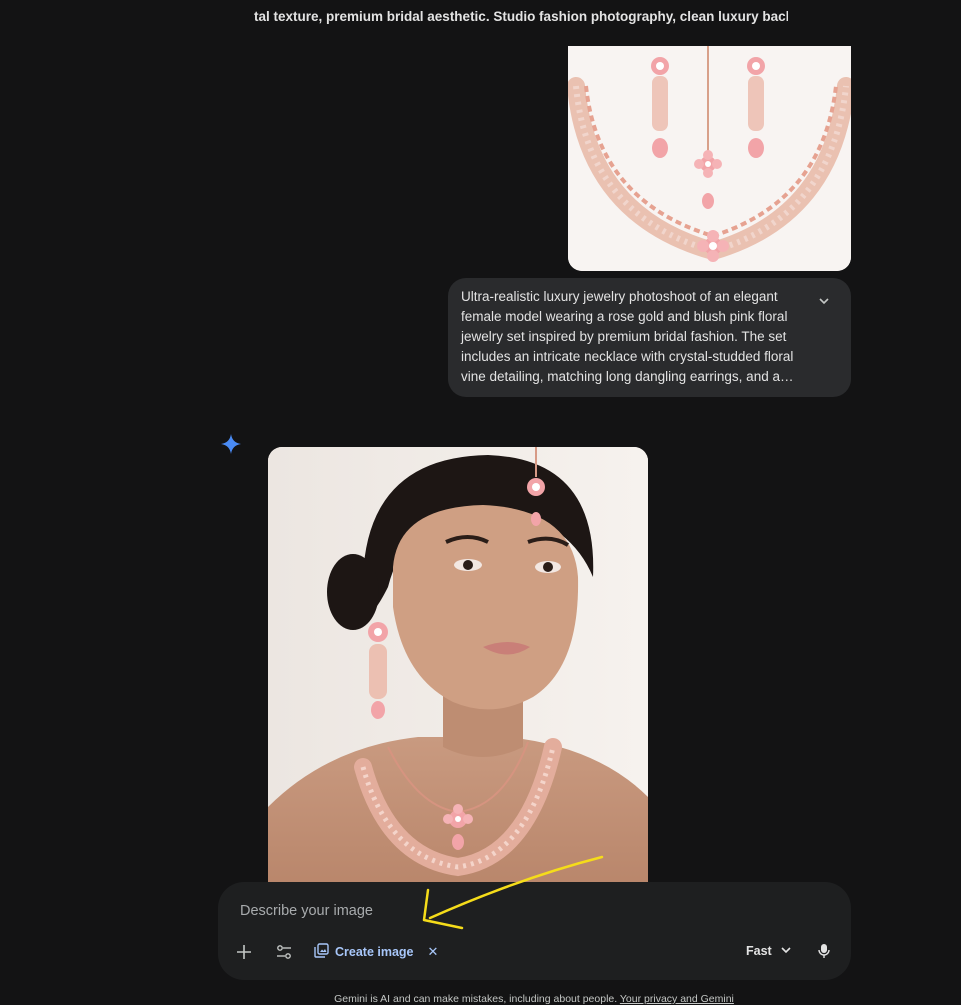 This screenshot has width=961, height=1005. Describe the element at coordinates (465, 911) in the screenshot. I see `prompt-input` at that location.